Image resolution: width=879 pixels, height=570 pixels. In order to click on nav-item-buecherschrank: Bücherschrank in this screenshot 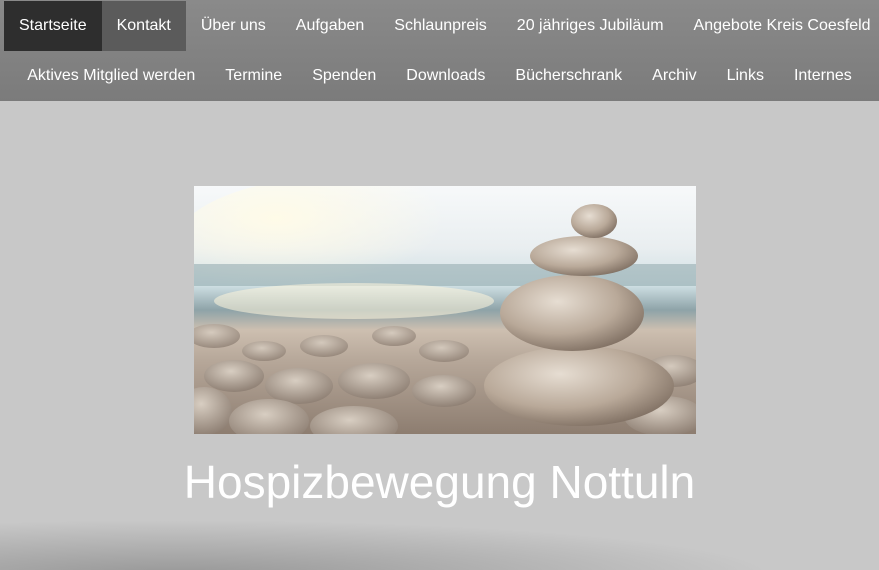, I will do `click(568, 76)`.